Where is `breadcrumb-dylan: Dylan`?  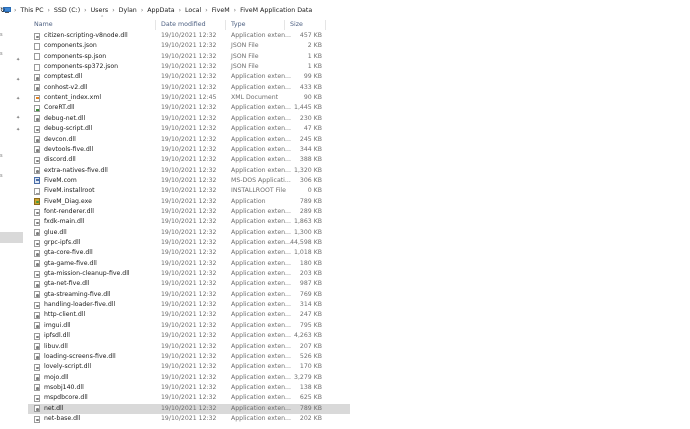
breadcrumb-dylan: Dylan is located at coordinates (128, 10).